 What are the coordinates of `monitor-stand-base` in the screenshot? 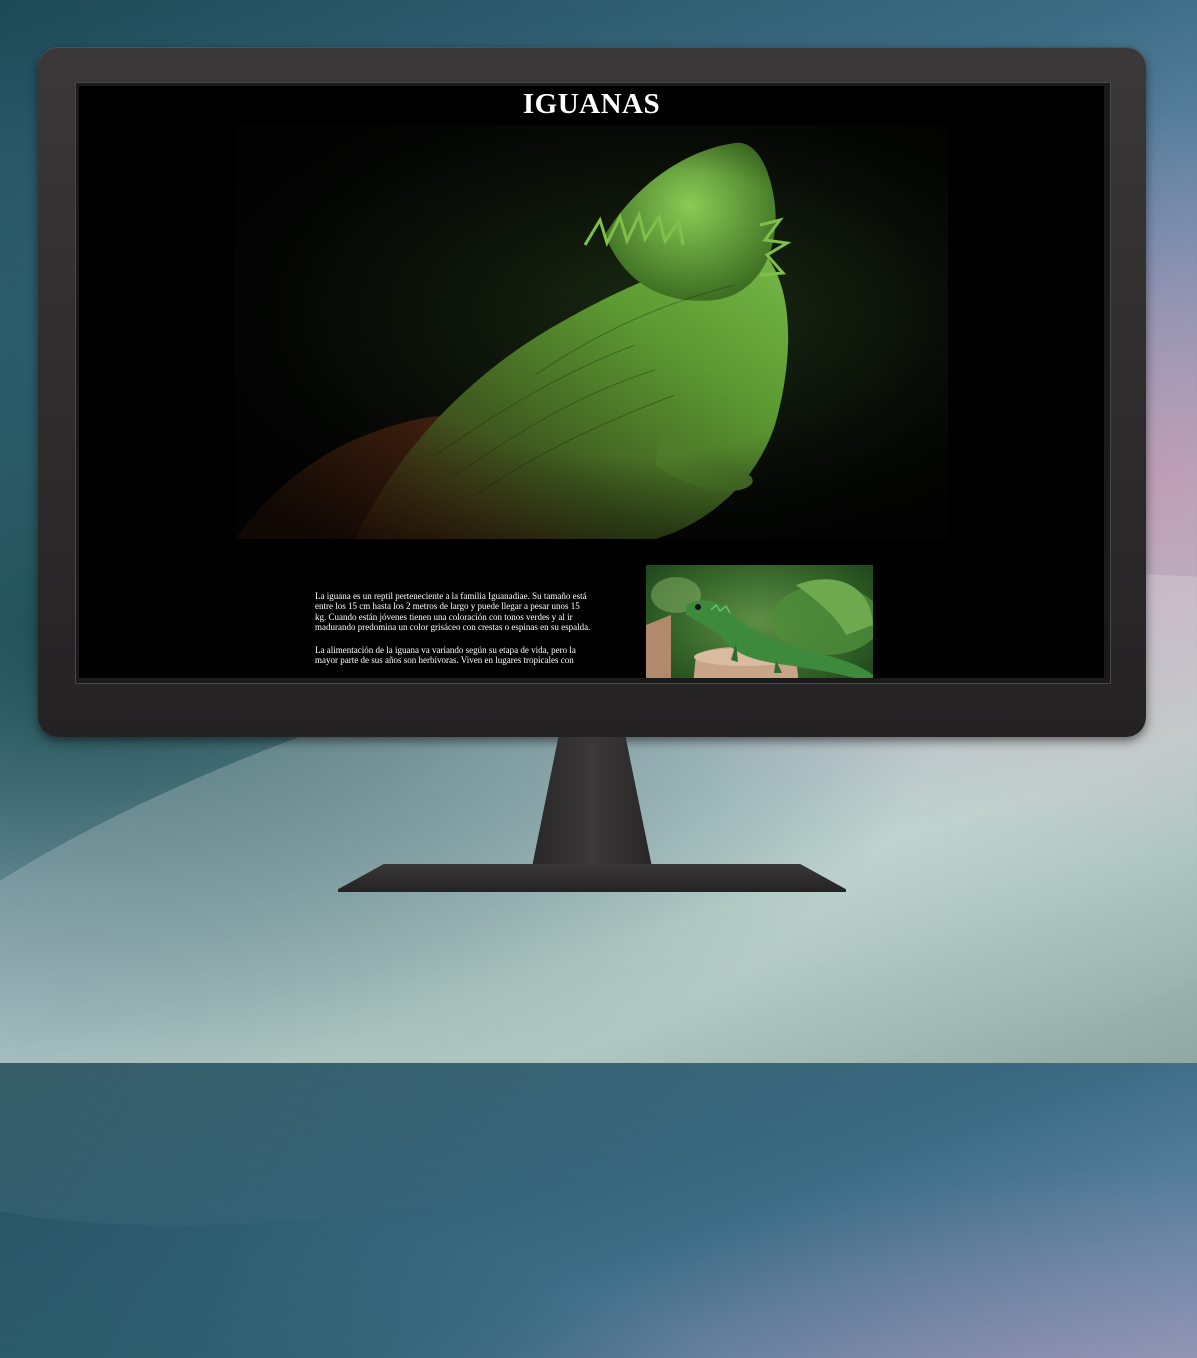 It's located at (592, 878).